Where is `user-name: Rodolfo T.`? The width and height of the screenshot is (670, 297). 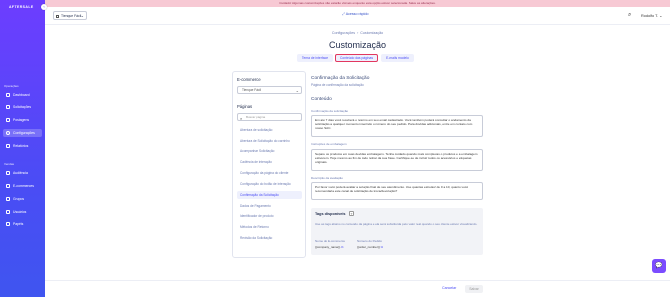
user-name: Rodolfo T. is located at coordinates (650, 16).